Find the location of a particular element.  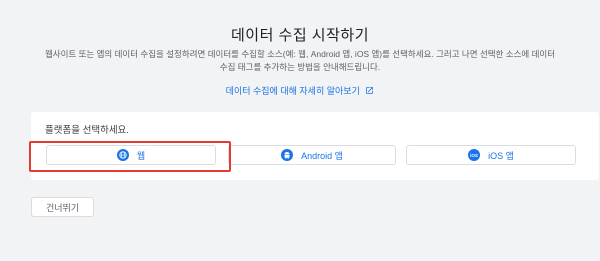

platform-prompt: 플랫폼을 선택하세요. is located at coordinates (87, 130).